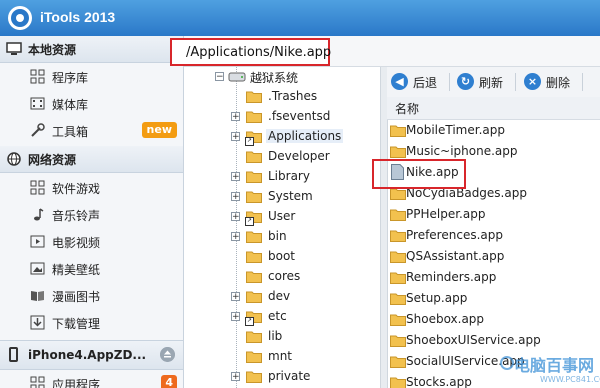  Describe the element at coordinates (169, 381) in the screenshot. I see `count-badge: 4` at that location.